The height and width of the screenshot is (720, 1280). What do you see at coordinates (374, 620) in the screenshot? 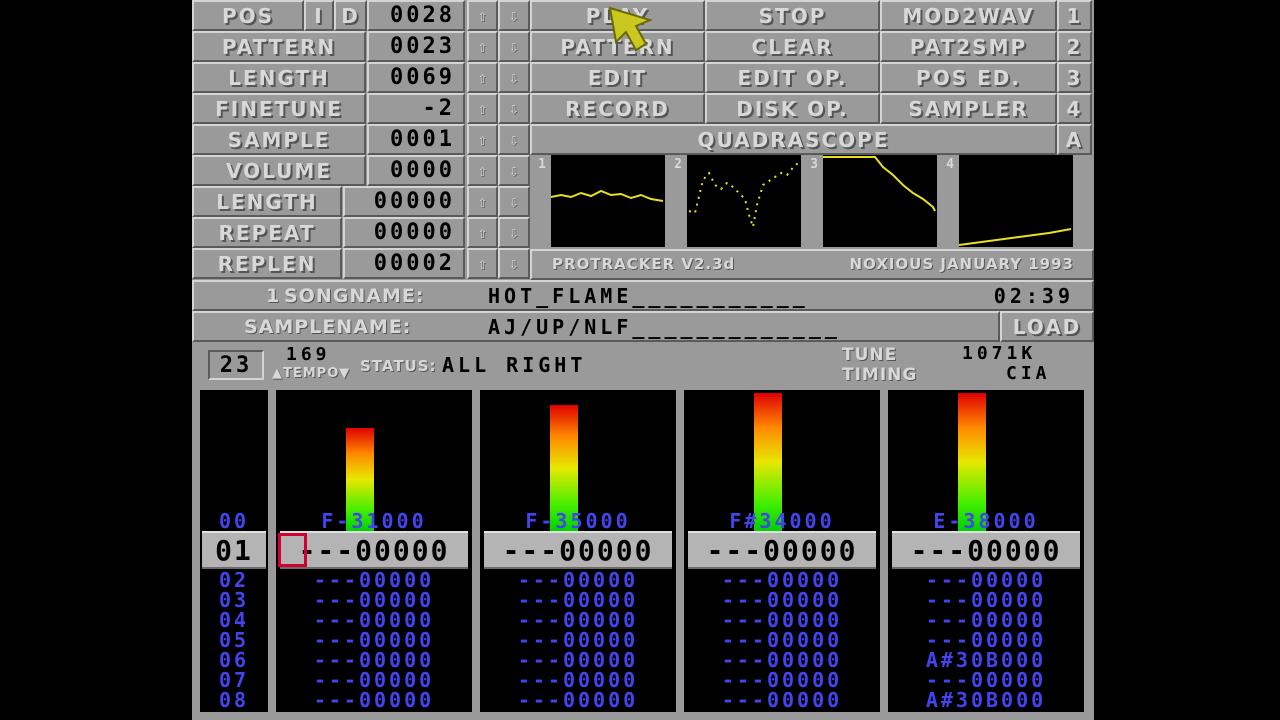
I see `channel-1-row-04: ---00000` at bounding box center [374, 620].